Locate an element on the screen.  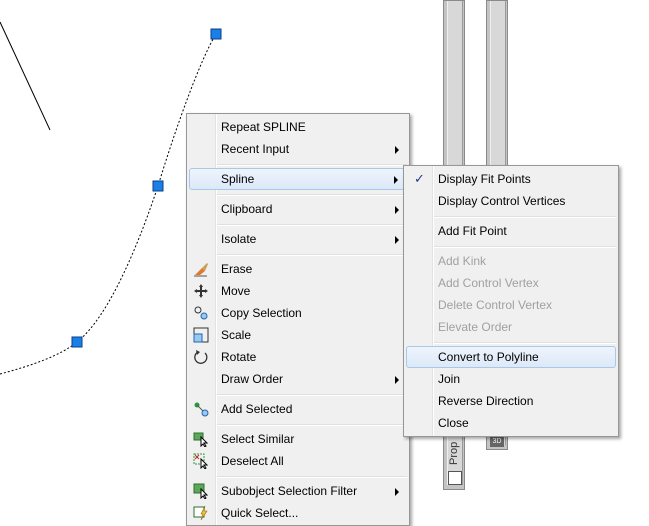
quick-select-icon is located at coordinates (200, 513).